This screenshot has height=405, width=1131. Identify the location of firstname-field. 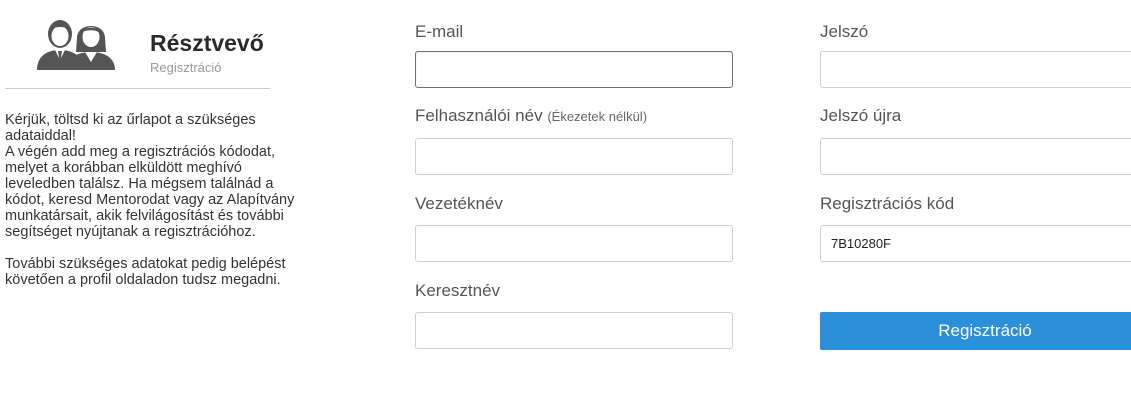
(574, 330).